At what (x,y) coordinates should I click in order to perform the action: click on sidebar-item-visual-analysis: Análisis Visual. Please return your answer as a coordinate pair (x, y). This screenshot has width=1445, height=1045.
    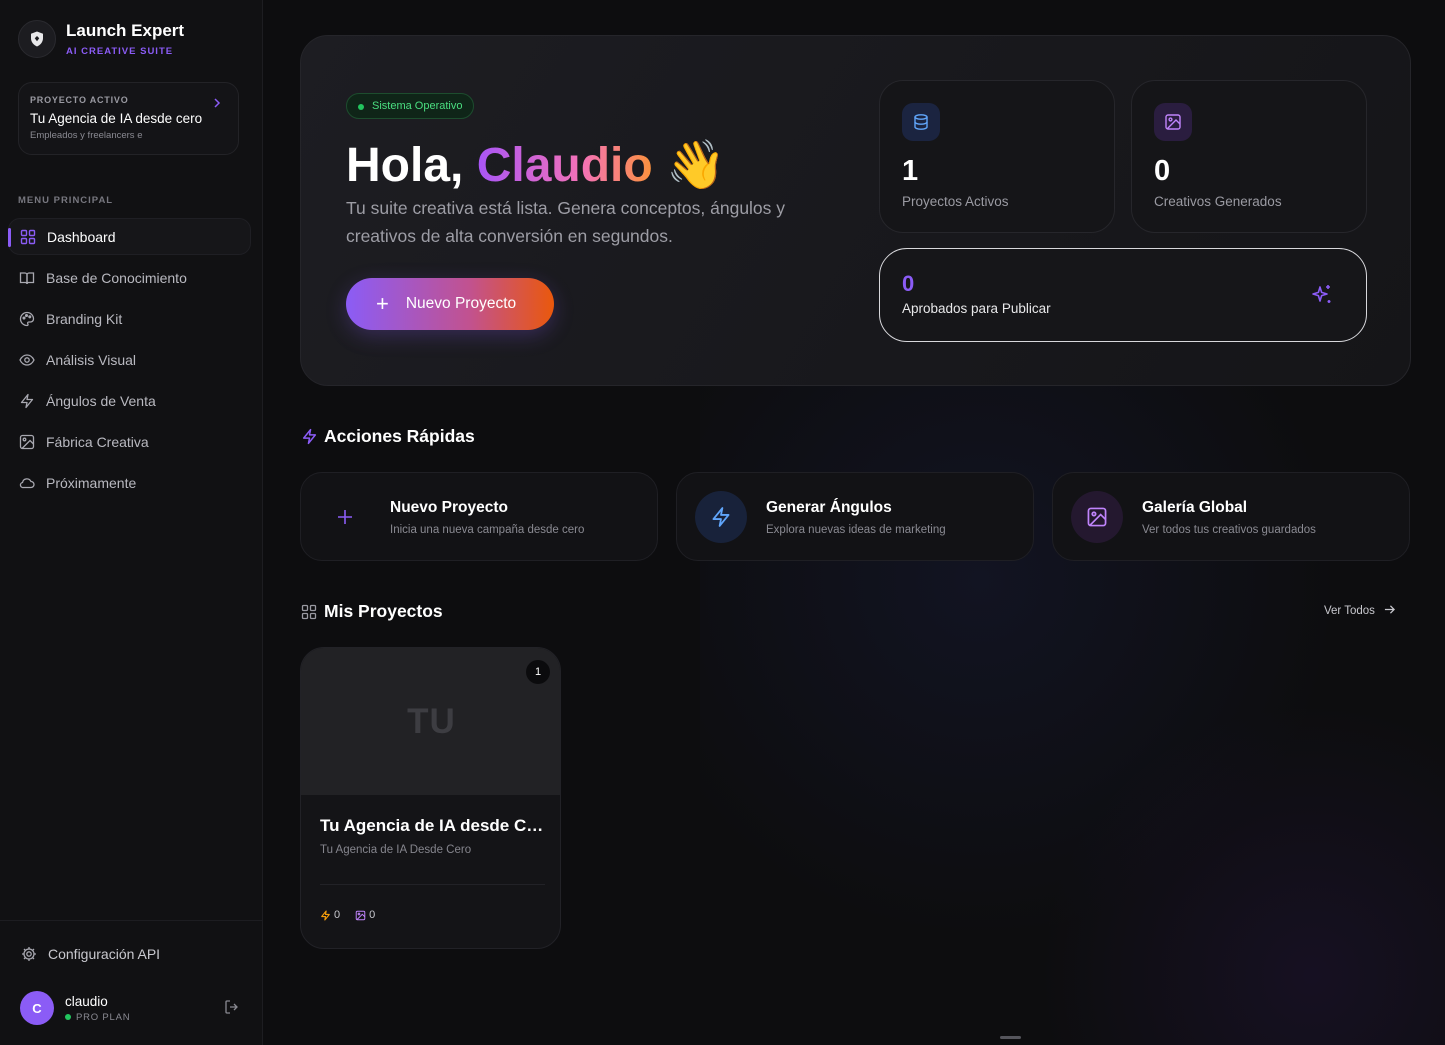
    Looking at the image, I should click on (129, 359).